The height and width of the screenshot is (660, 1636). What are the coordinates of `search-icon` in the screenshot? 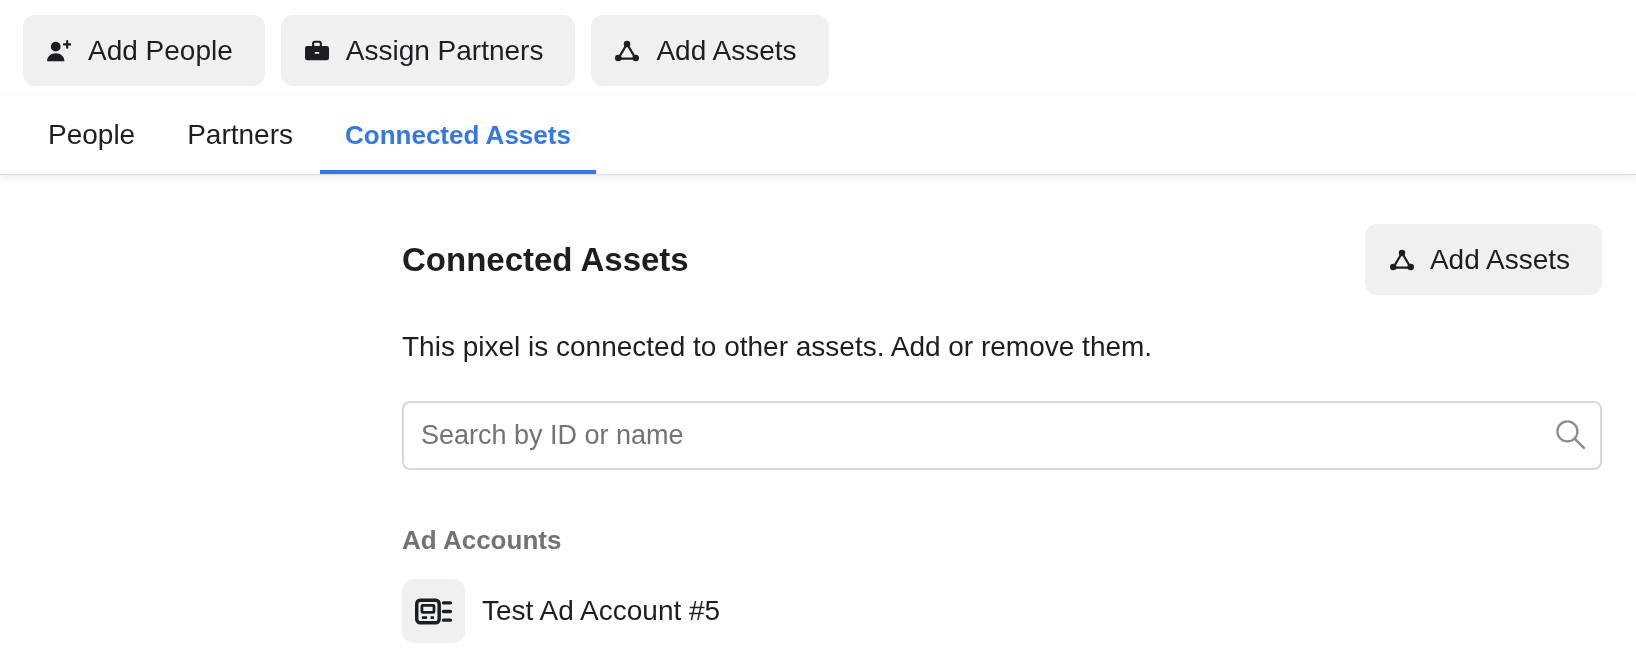 It's located at (1571, 435).